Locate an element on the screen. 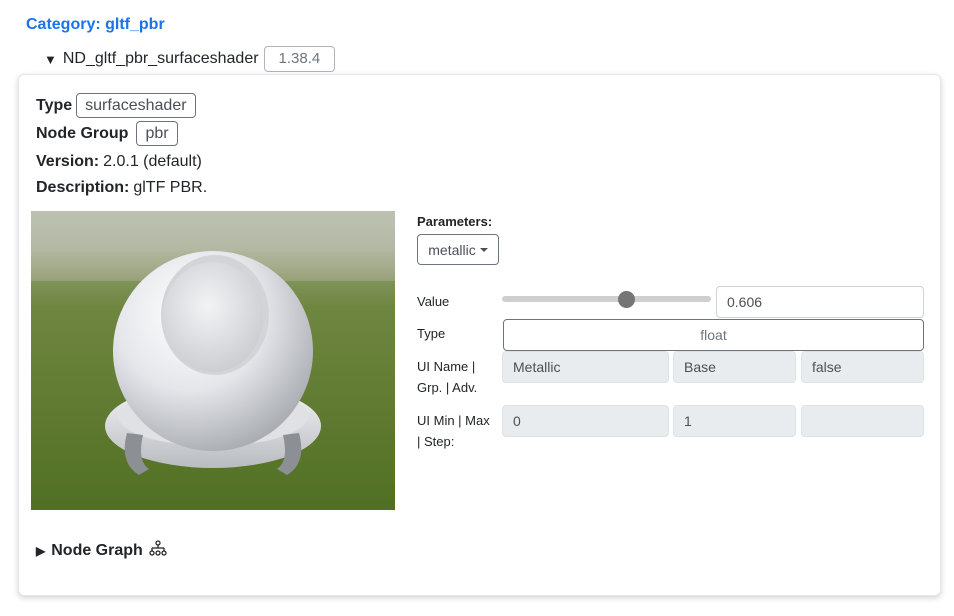 The image size is (954, 616). parameter-select: metallic is located at coordinates (458, 249).